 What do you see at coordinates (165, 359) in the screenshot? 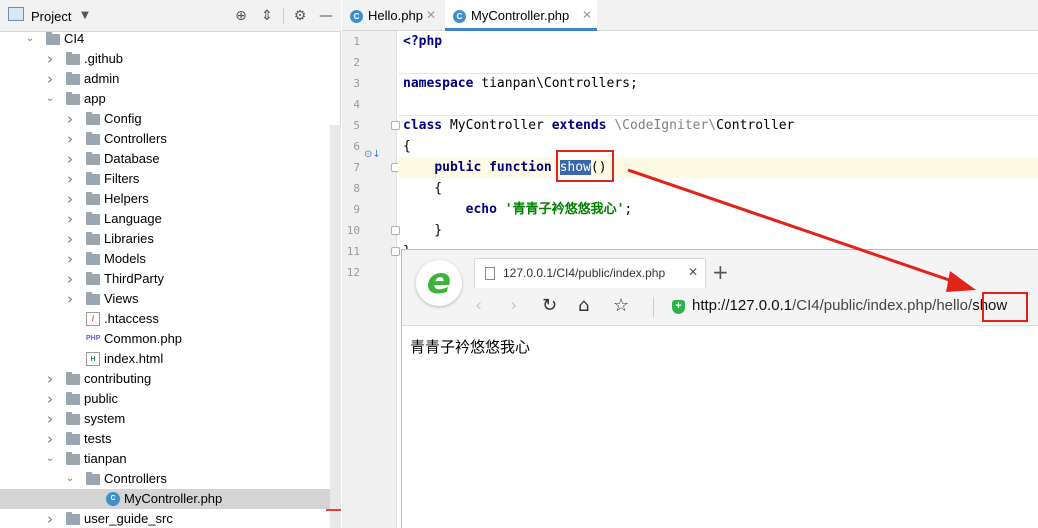
I see `tree-item: Hindex.html` at bounding box center [165, 359].